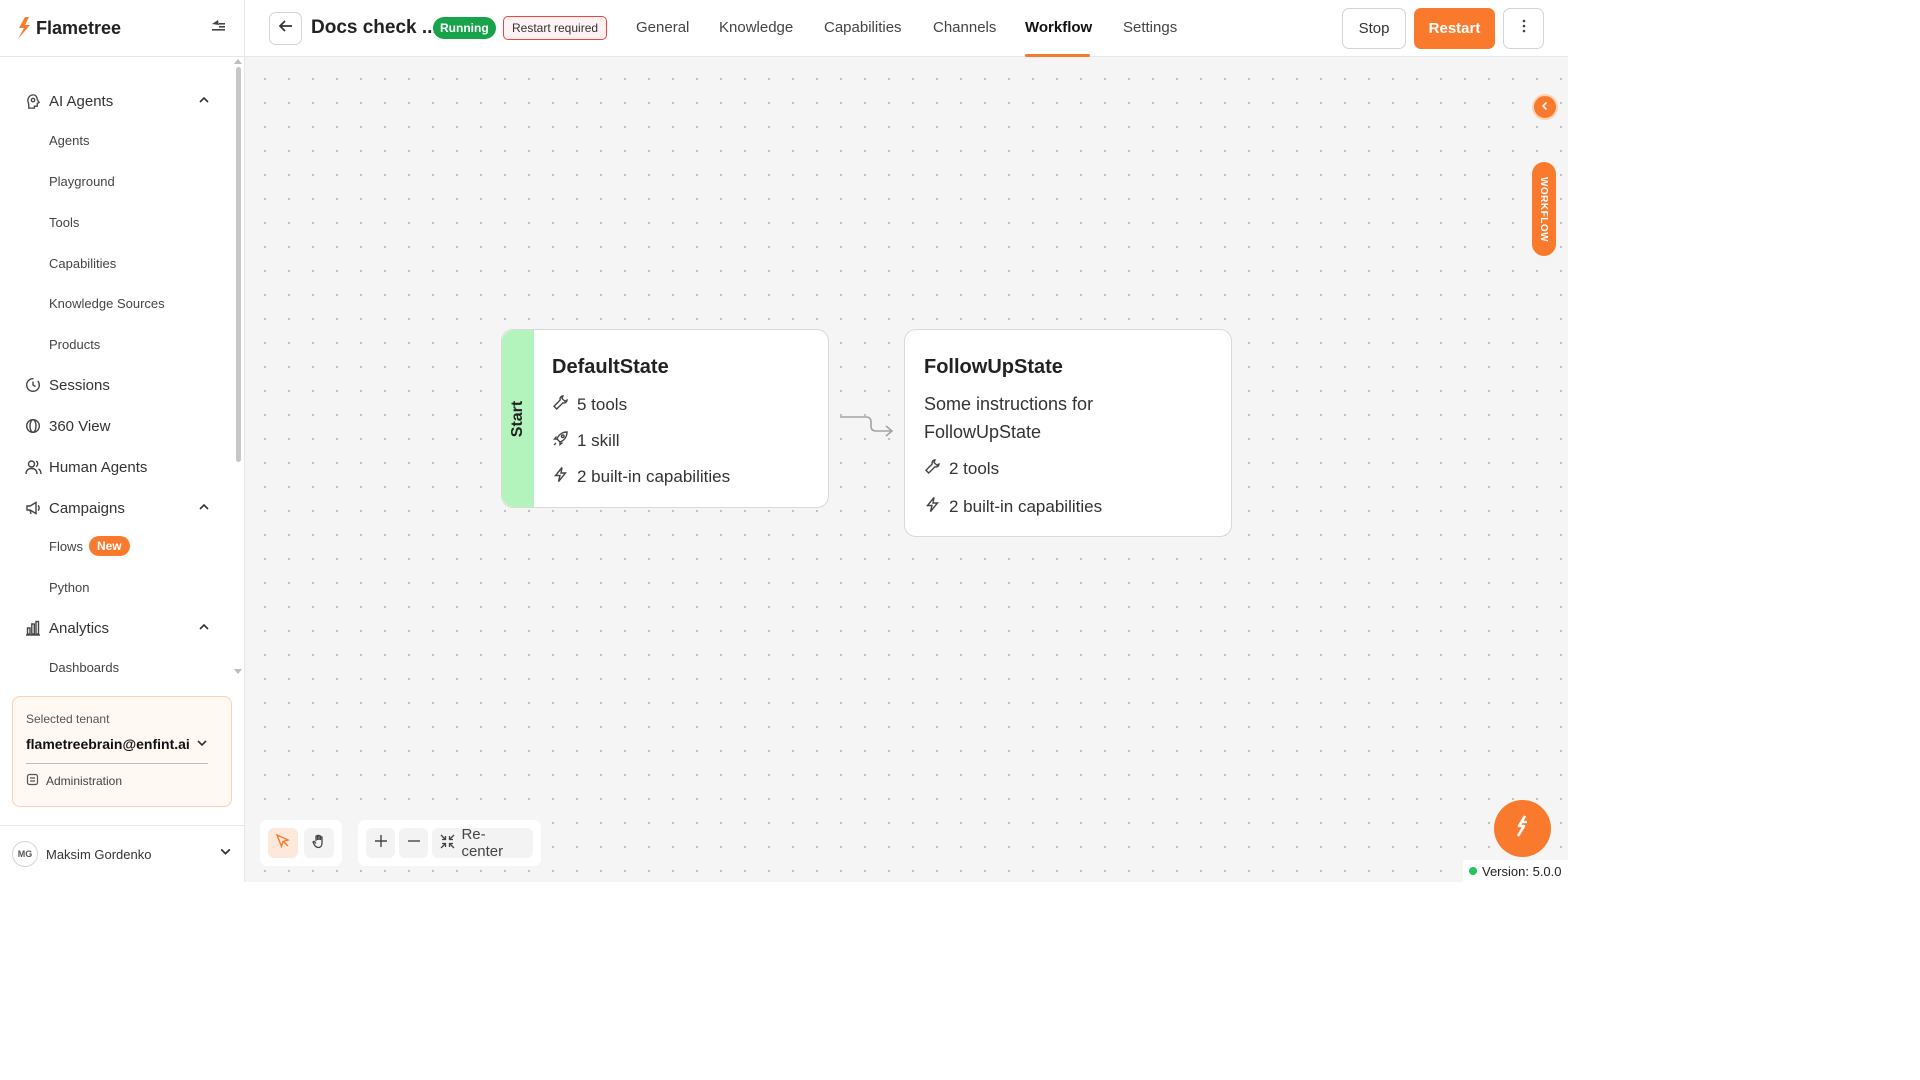 This screenshot has width=1920, height=1080. I want to click on recenter-label: Re-center, so click(482, 843).